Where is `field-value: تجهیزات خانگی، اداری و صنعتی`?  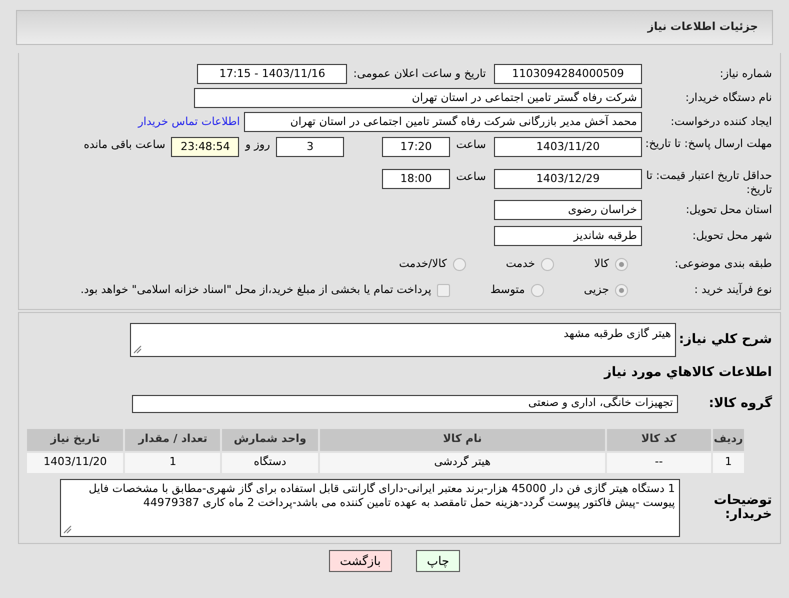 field-value: تجهیزات خانگی، اداری و صنعتی is located at coordinates (405, 403).